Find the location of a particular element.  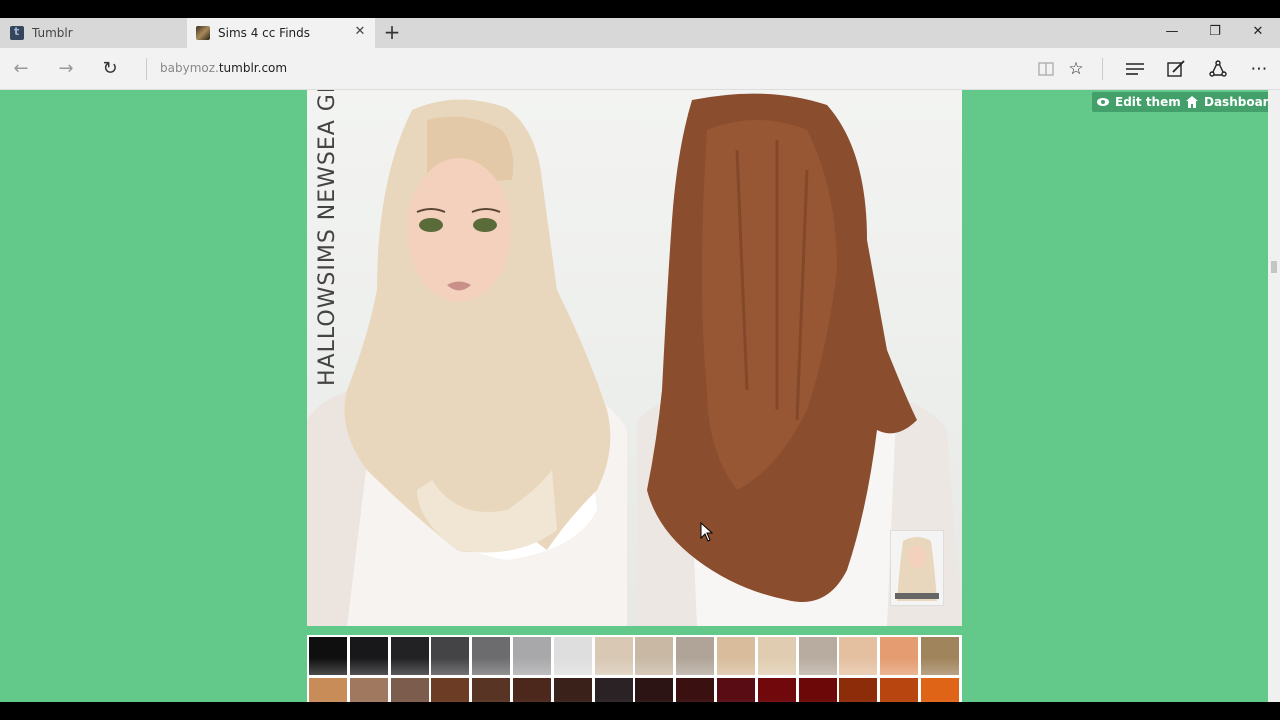

vertical-scrollbar is located at coordinates (1274, 396).